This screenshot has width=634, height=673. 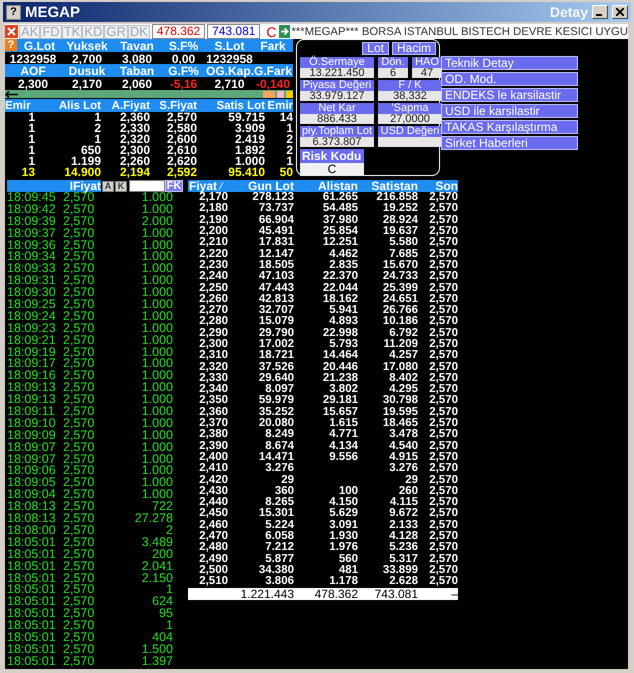 I want to click on table-cell-text: 2,600, so click(x=181, y=139).